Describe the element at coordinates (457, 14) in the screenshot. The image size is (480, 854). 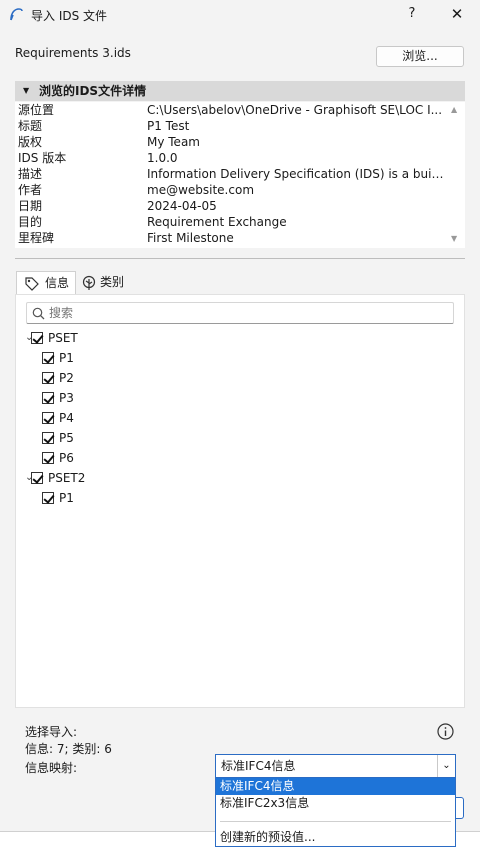
I see `close-button: ✕` at that location.